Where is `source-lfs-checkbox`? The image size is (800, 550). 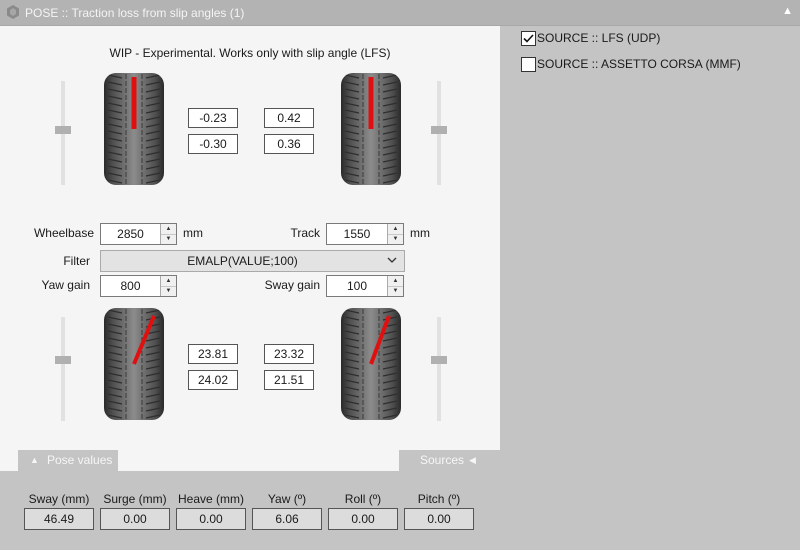 source-lfs-checkbox is located at coordinates (528, 38).